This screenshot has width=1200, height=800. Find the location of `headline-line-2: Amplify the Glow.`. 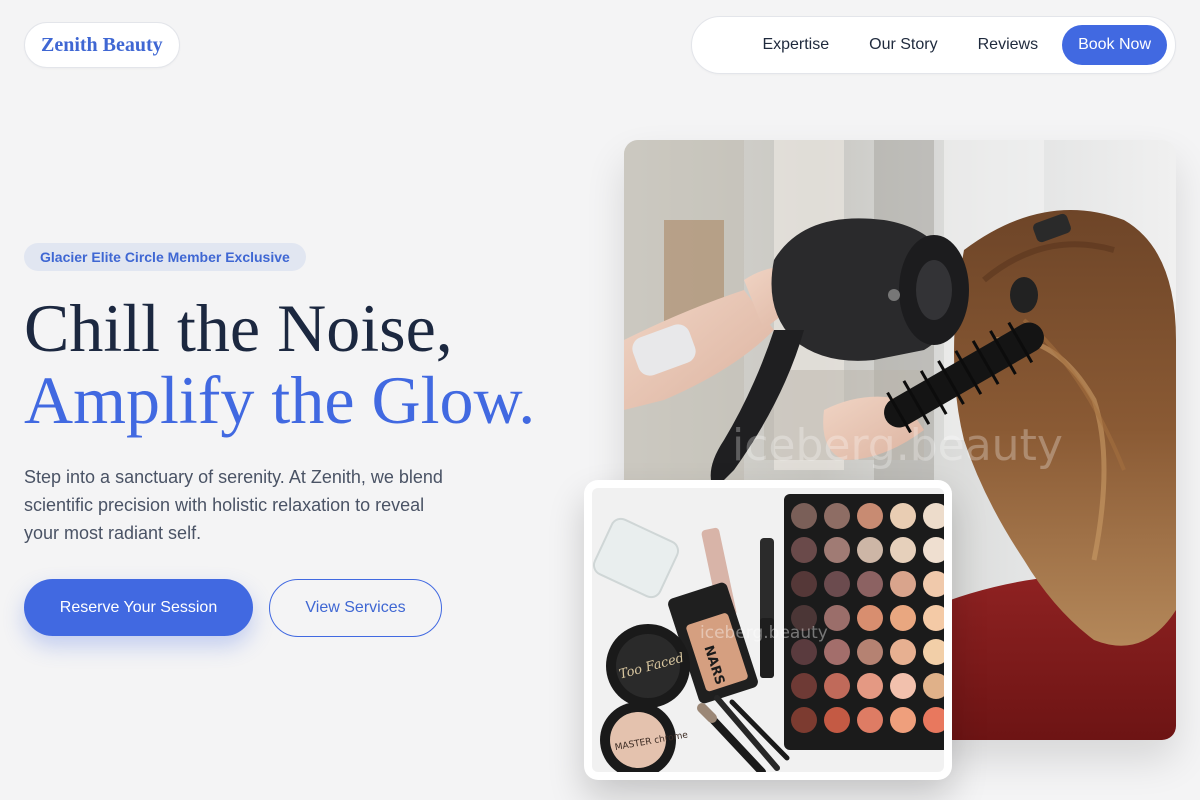

headline-line-2: Amplify the Glow. is located at coordinates (280, 400).